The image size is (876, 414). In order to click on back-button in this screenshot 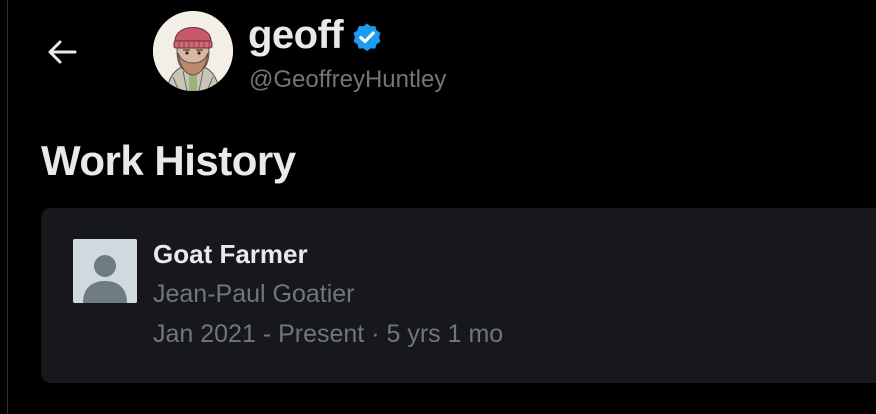, I will do `click(62, 52)`.